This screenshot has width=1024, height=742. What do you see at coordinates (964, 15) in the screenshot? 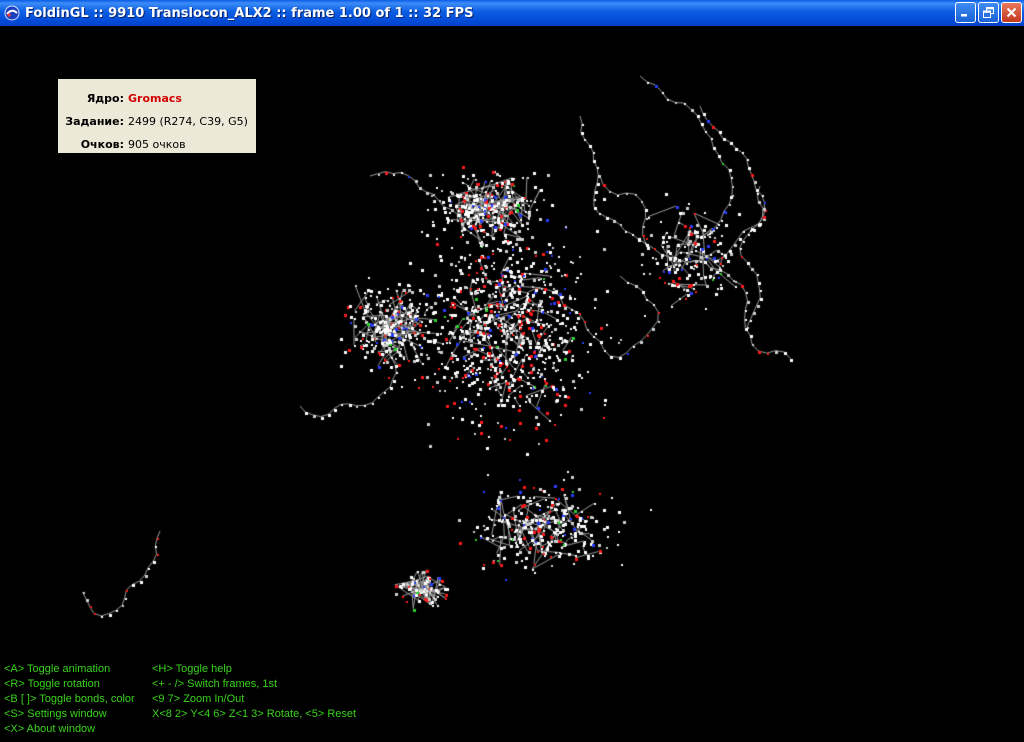
I see `minimize-icon` at bounding box center [964, 15].